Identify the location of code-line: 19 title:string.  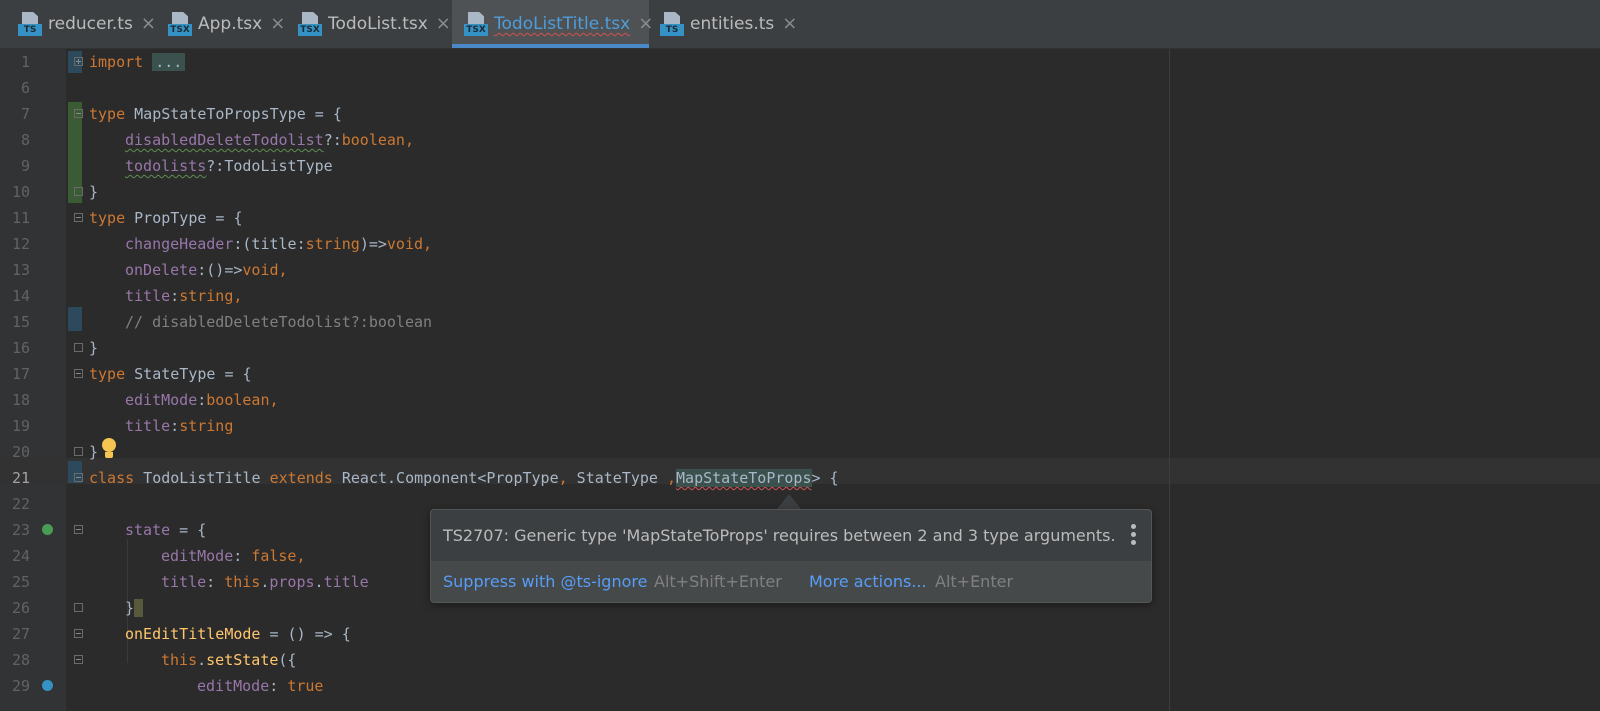
(800, 426).